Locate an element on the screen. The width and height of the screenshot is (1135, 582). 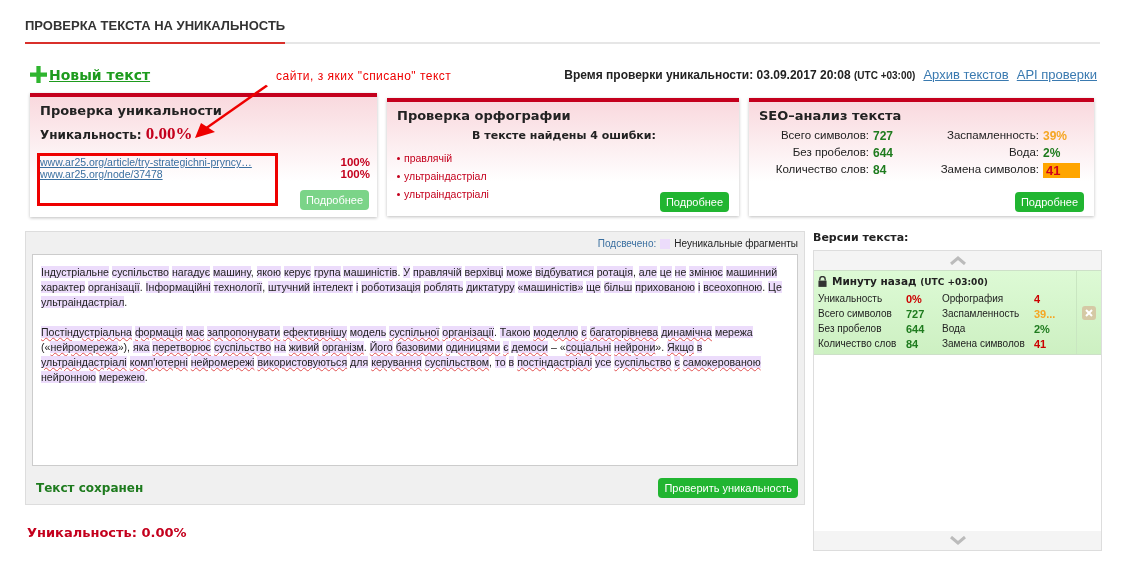
version-stat-label: Без пробелов is located at coordinates (850, 329).